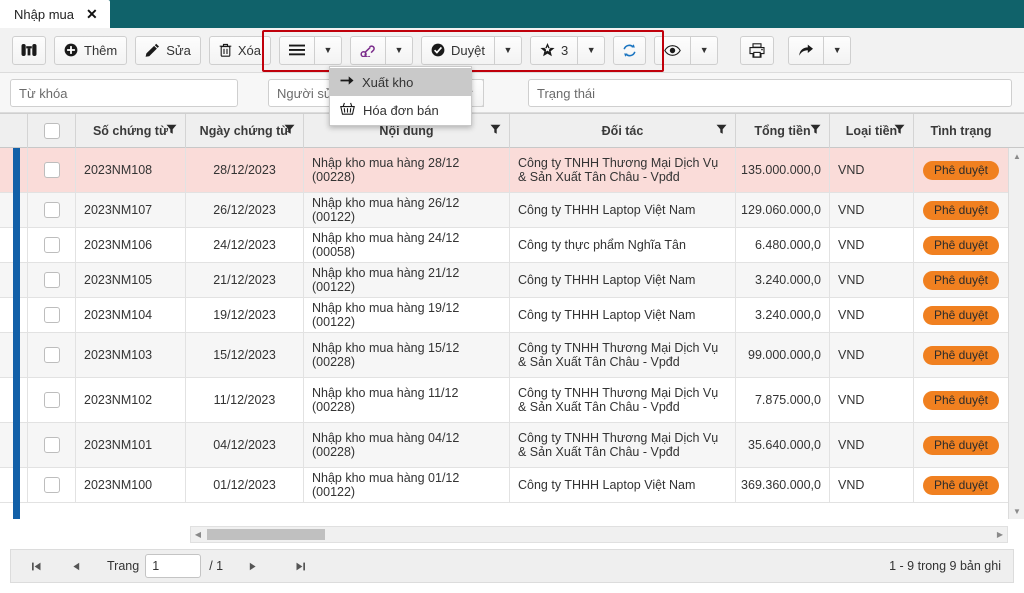 Image resolution: width=1024 pixels, height=593 pixels. I want to click on header-tong-tien: Tổng tiền, so click(783, 131).